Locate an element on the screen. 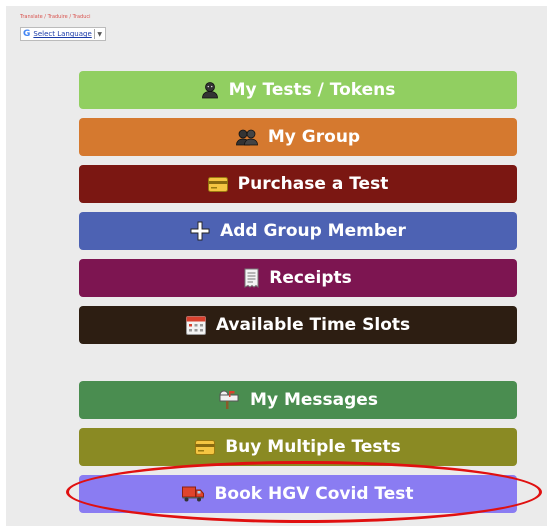 The width and height of the screenshot is (547, 526). my-messages-button: My Messages is located at coordinates (298, 400).